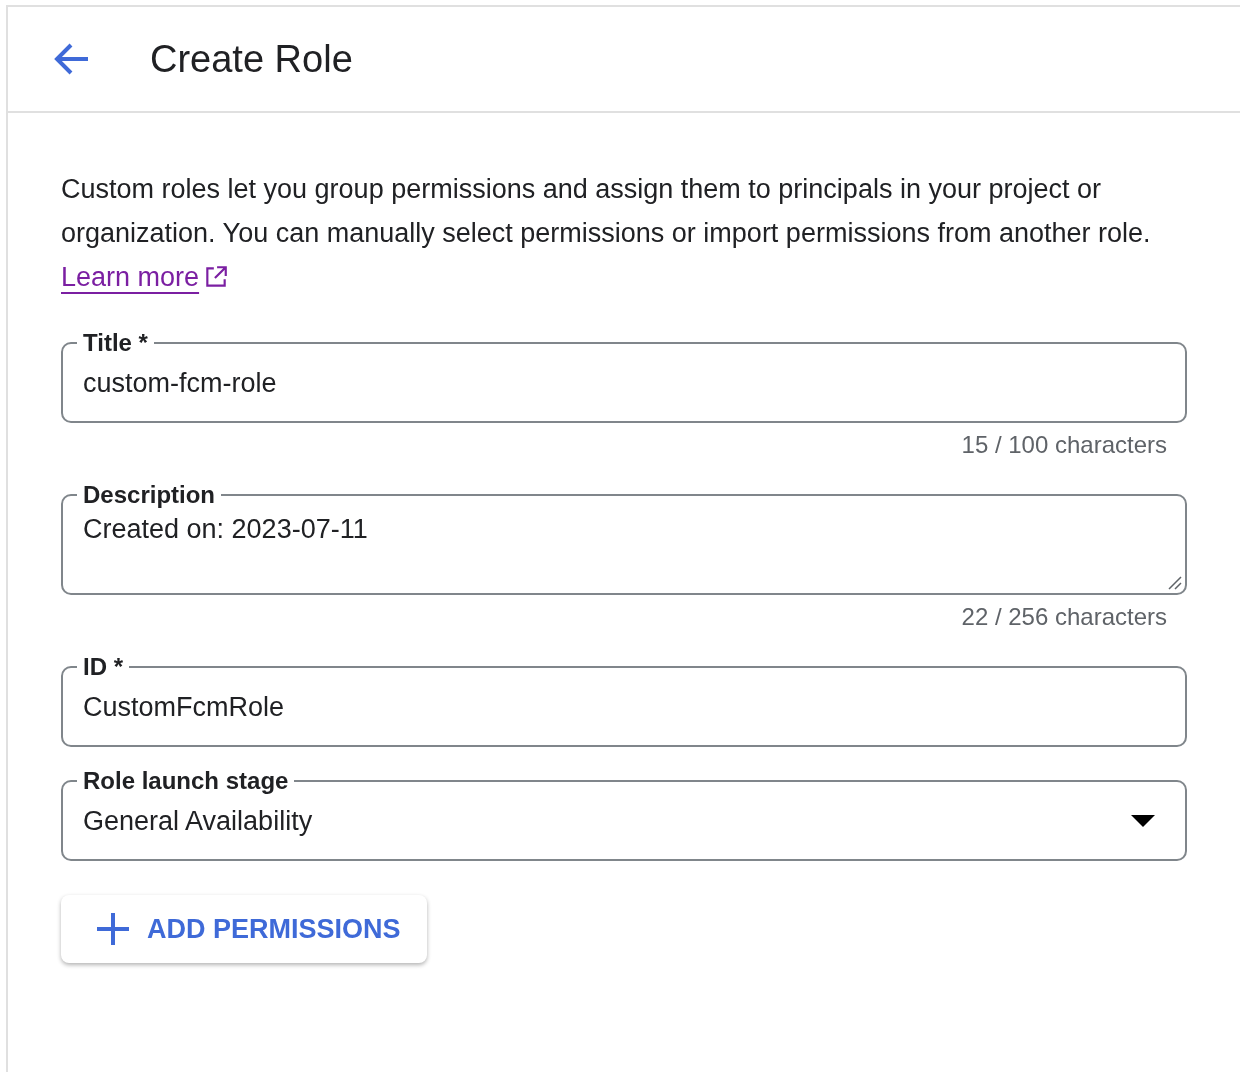 This screenshot has width=1240, height=1072. What do you see at coordinates (251, 59) in the screenshot?
I see `page-title: Create Role` at bounding box center [251, 59].